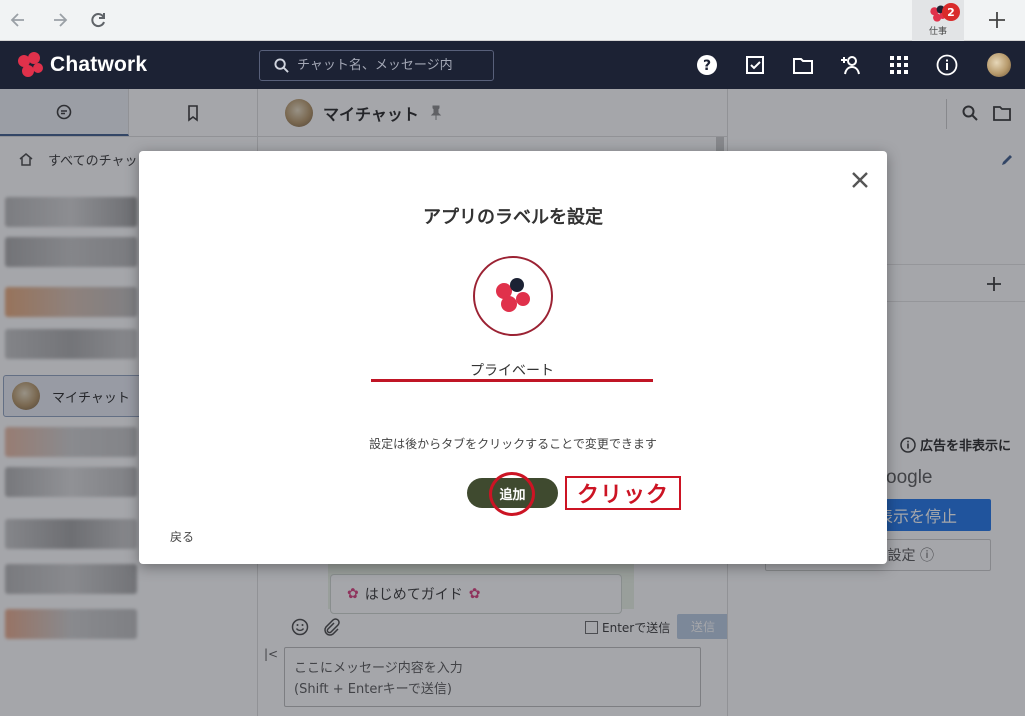 The height and width of the screenshot is (716, 1025). I want to click on folder-icon, so click(803, 65).